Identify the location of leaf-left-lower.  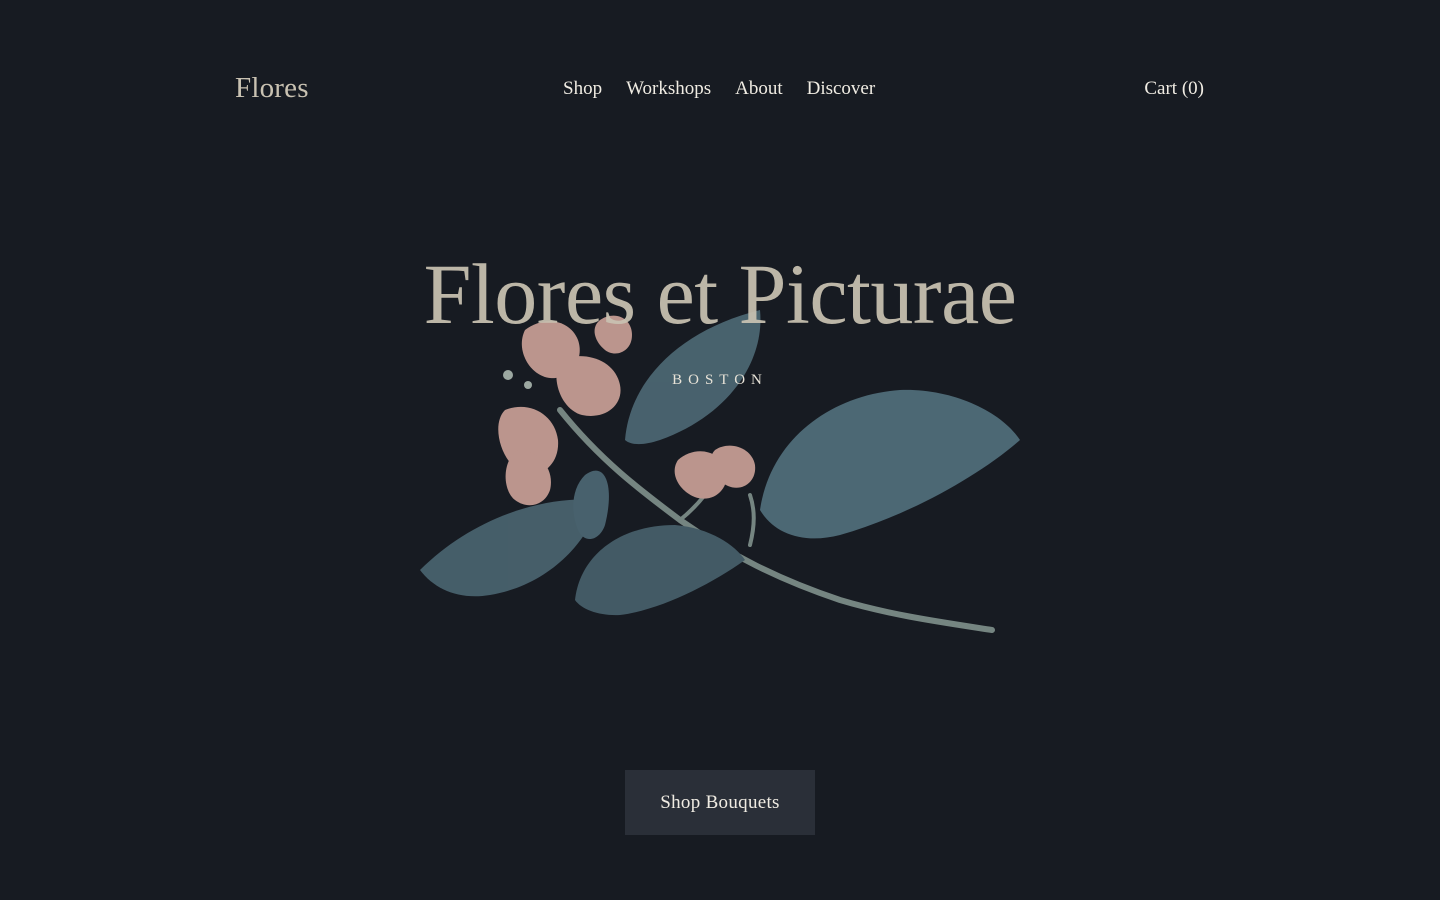
(510, 548).